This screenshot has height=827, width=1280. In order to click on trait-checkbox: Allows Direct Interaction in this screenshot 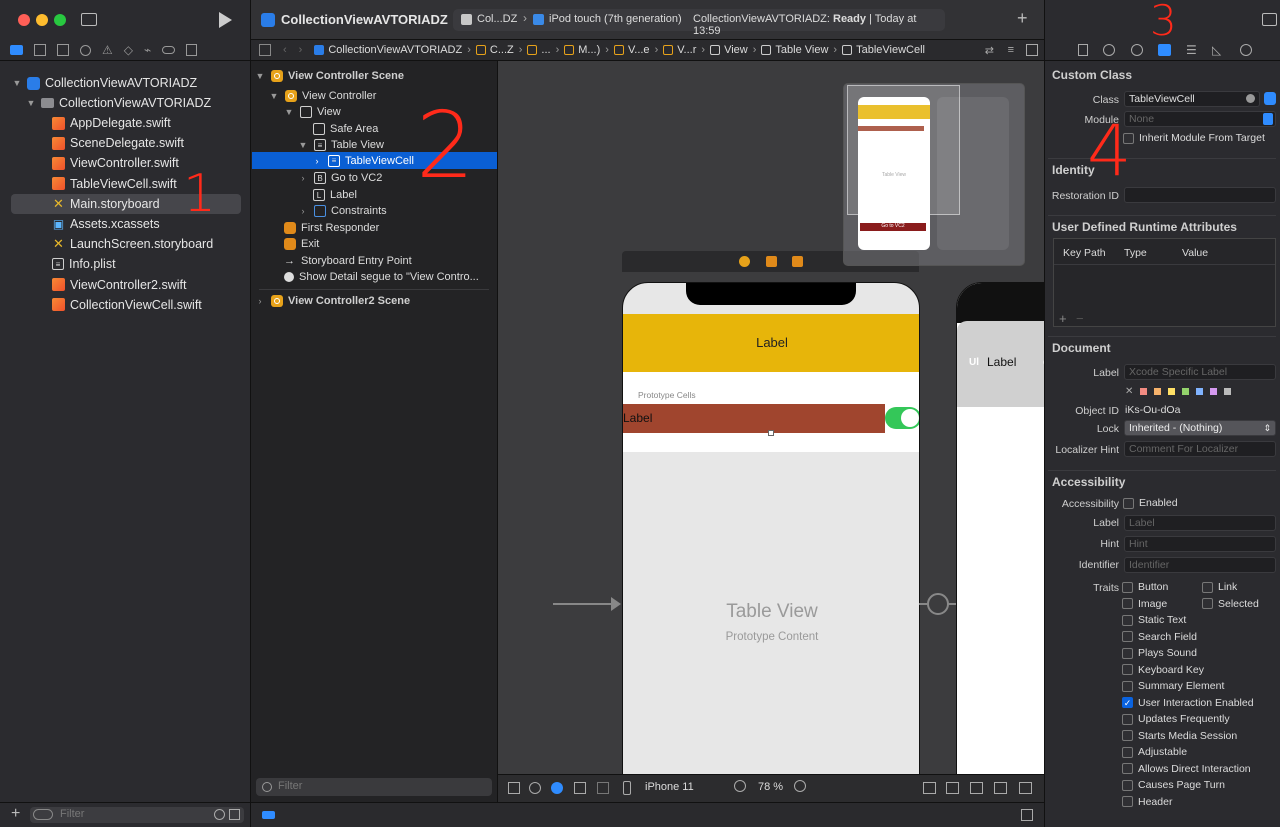, I will do `click(1186, 769)`.